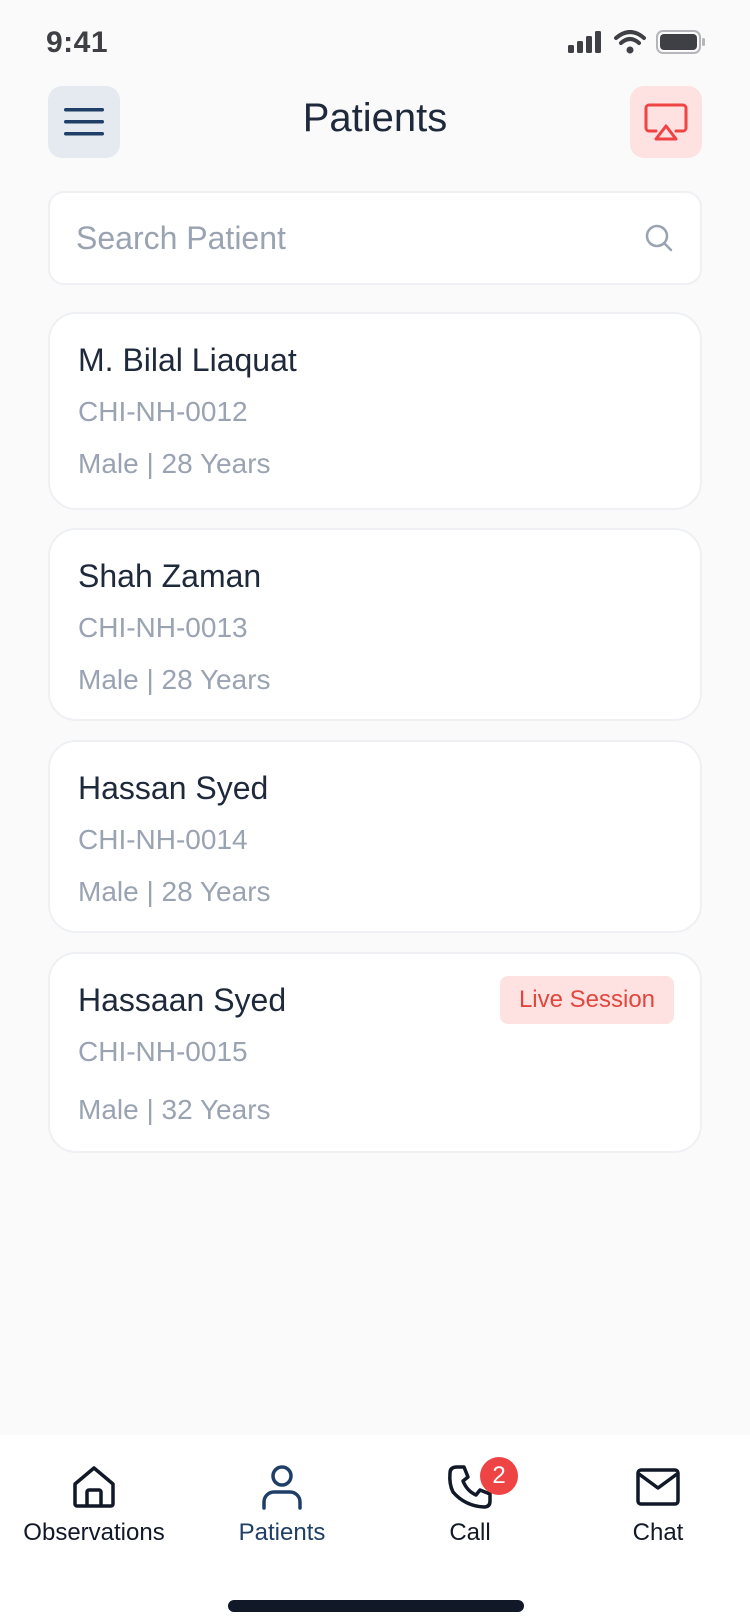 The height and width of the screenshot is (1624, 750). Describe the element at coordinates (630, 42) in the screenshot. I see `wifi-icon` at that location.